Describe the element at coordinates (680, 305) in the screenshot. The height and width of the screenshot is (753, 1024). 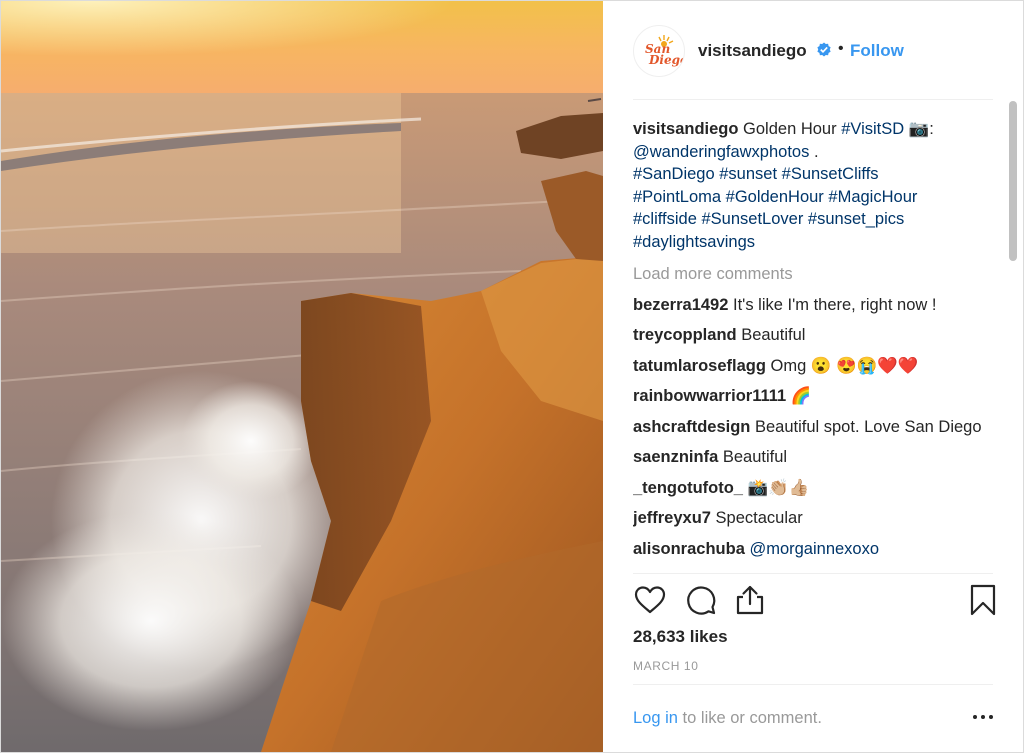
I see `comment-username: bezerra1492` at that location.